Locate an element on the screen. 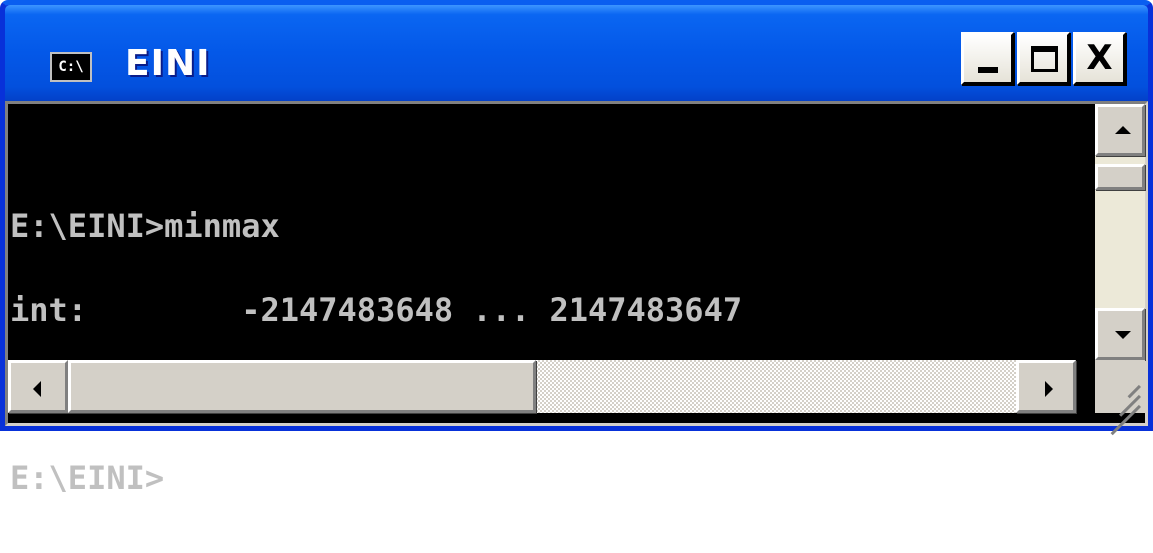 Image resolution: width=1153 pixels, height=553 pixels. minimize-icon is located at coordinates (988, 70).